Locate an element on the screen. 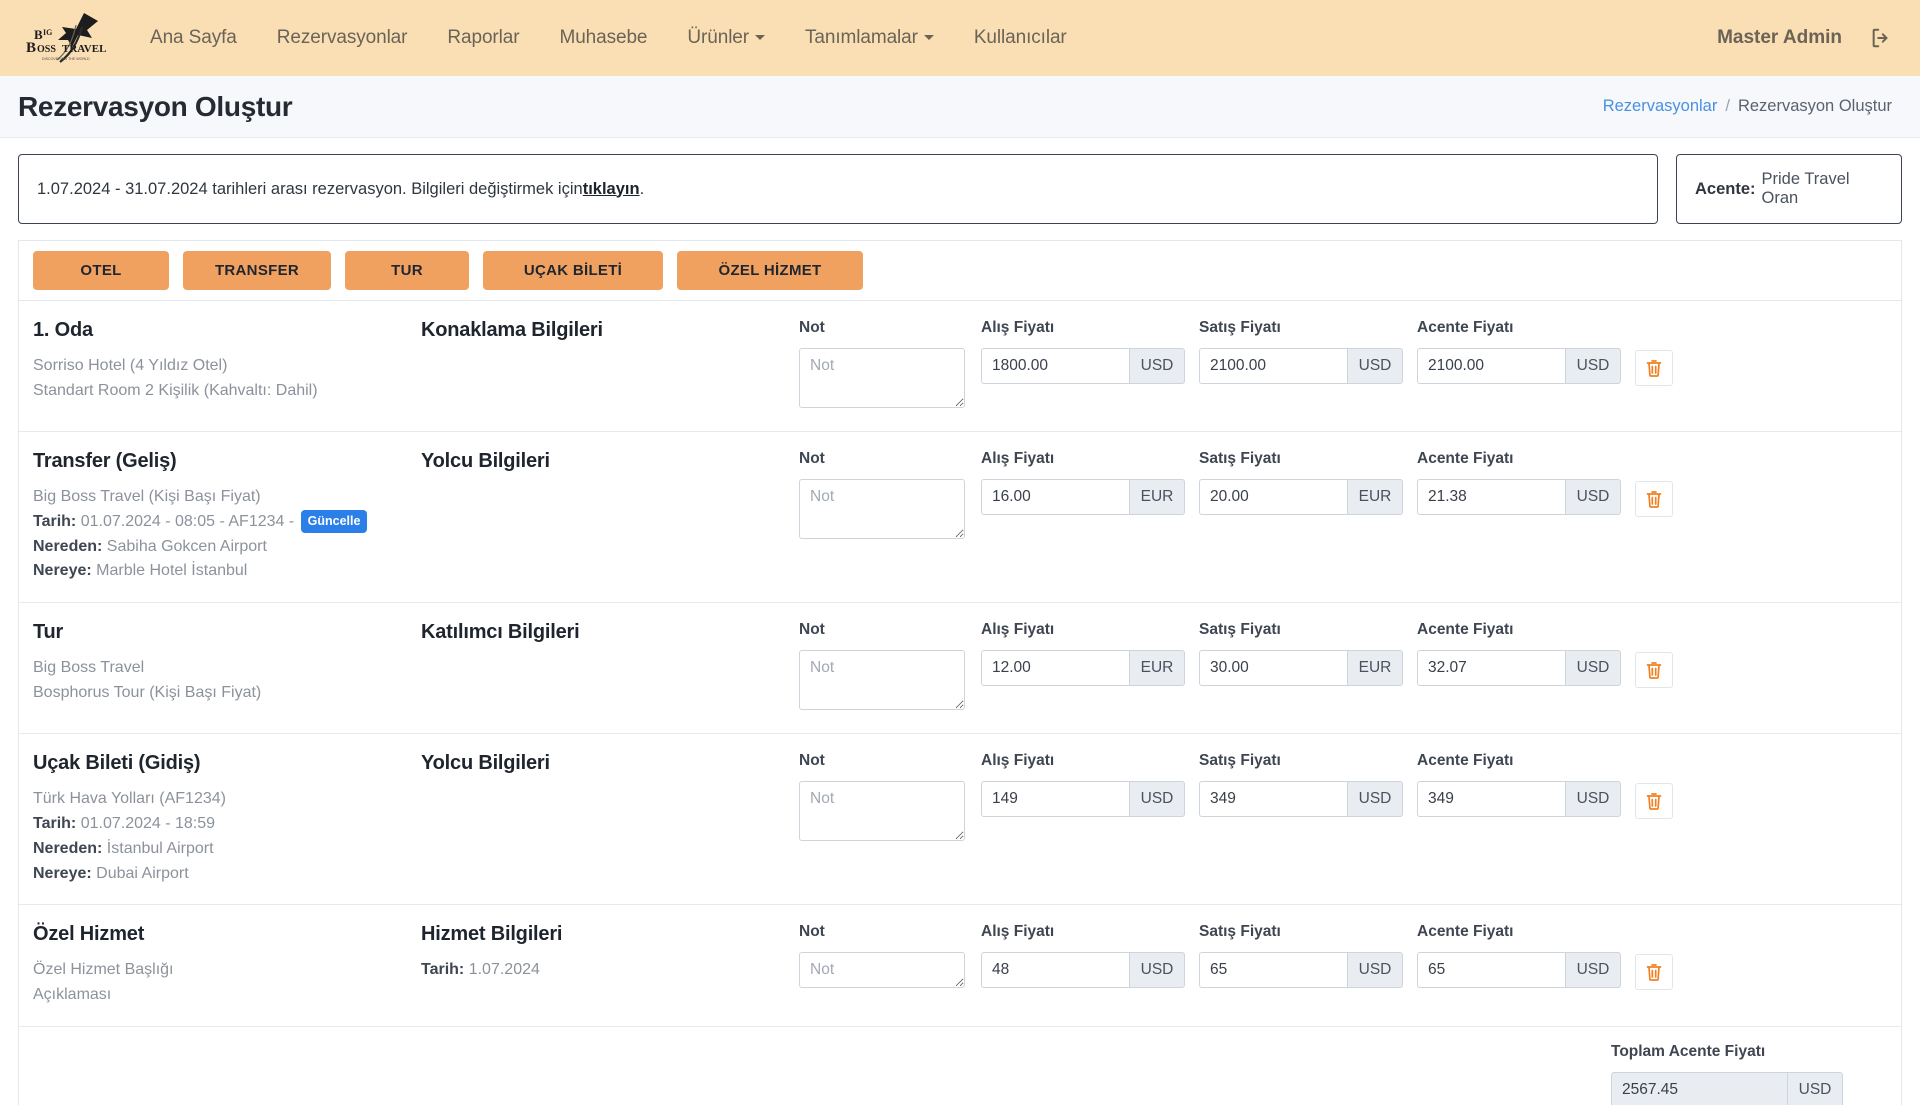 Image resolution: width=1920 pixels, height=1105 pixels. tab-ozel-hizmet: ÖZEL HİZMET is located at coordinates (770, 270).